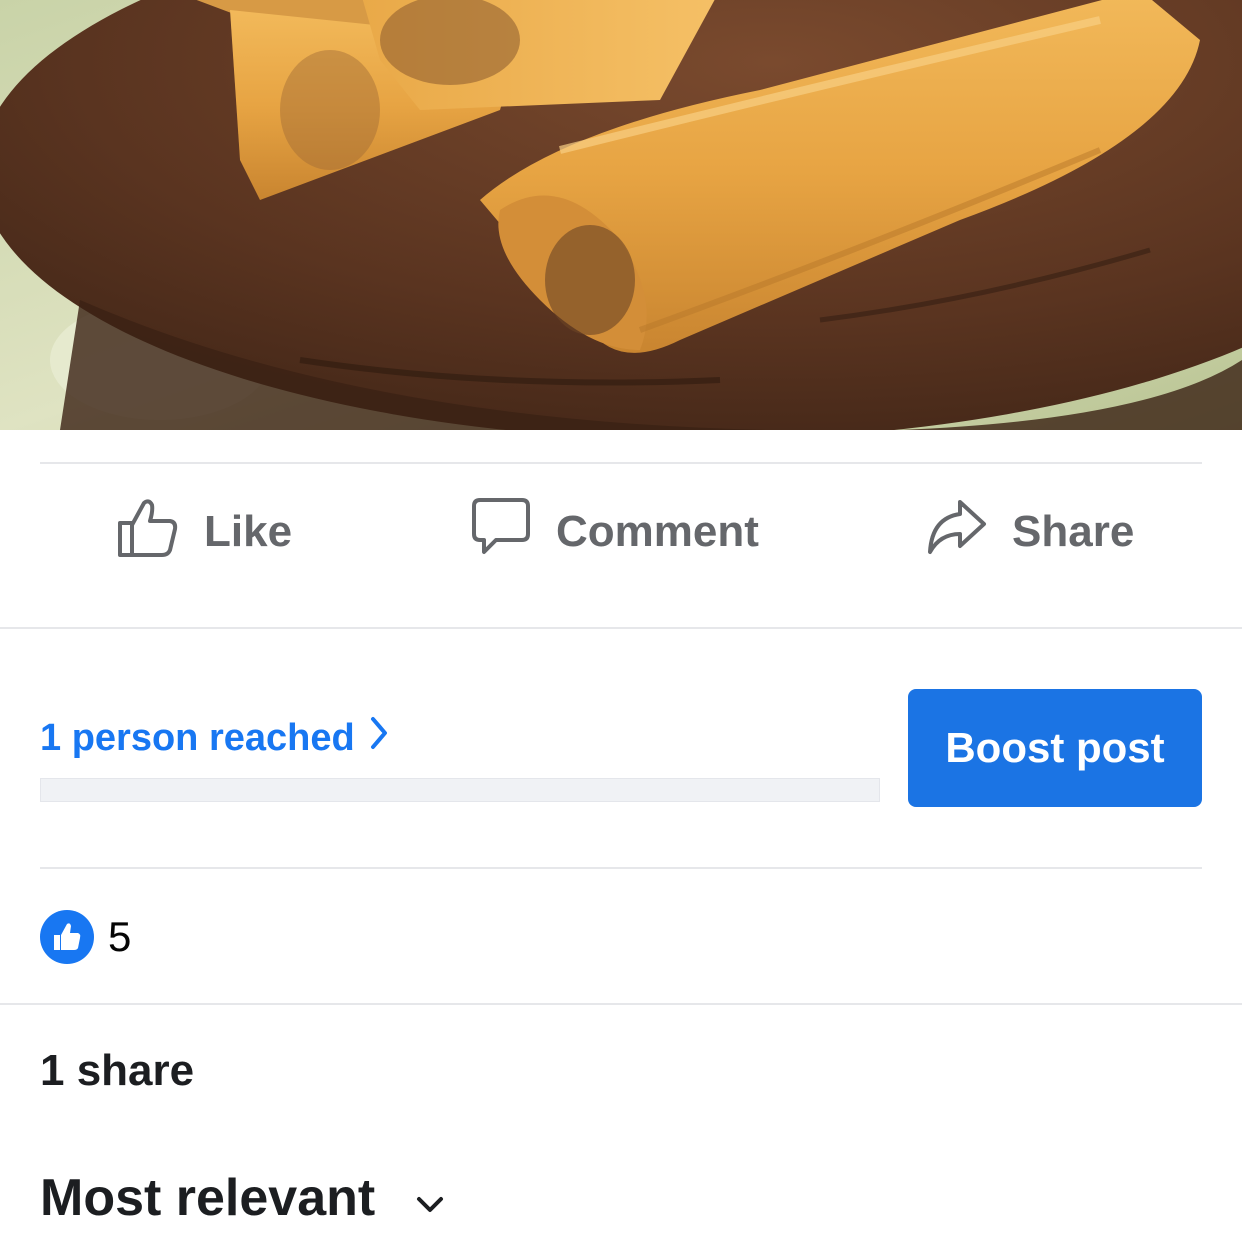 This screenshot has width=1242, height=1239. Describe the element at coordinates (67, 937) in the screenshot. I see `like-reaction-icon` at that location.